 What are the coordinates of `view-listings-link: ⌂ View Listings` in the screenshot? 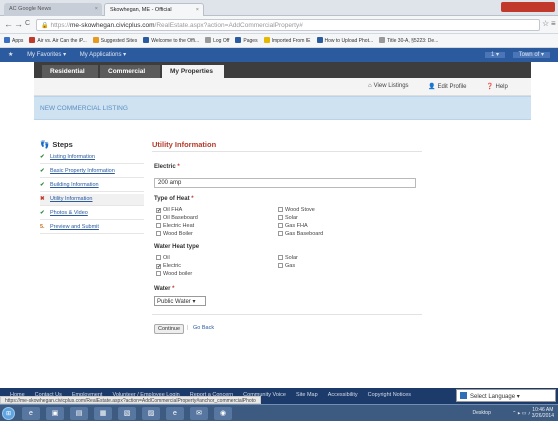 It's located at (388, 86).